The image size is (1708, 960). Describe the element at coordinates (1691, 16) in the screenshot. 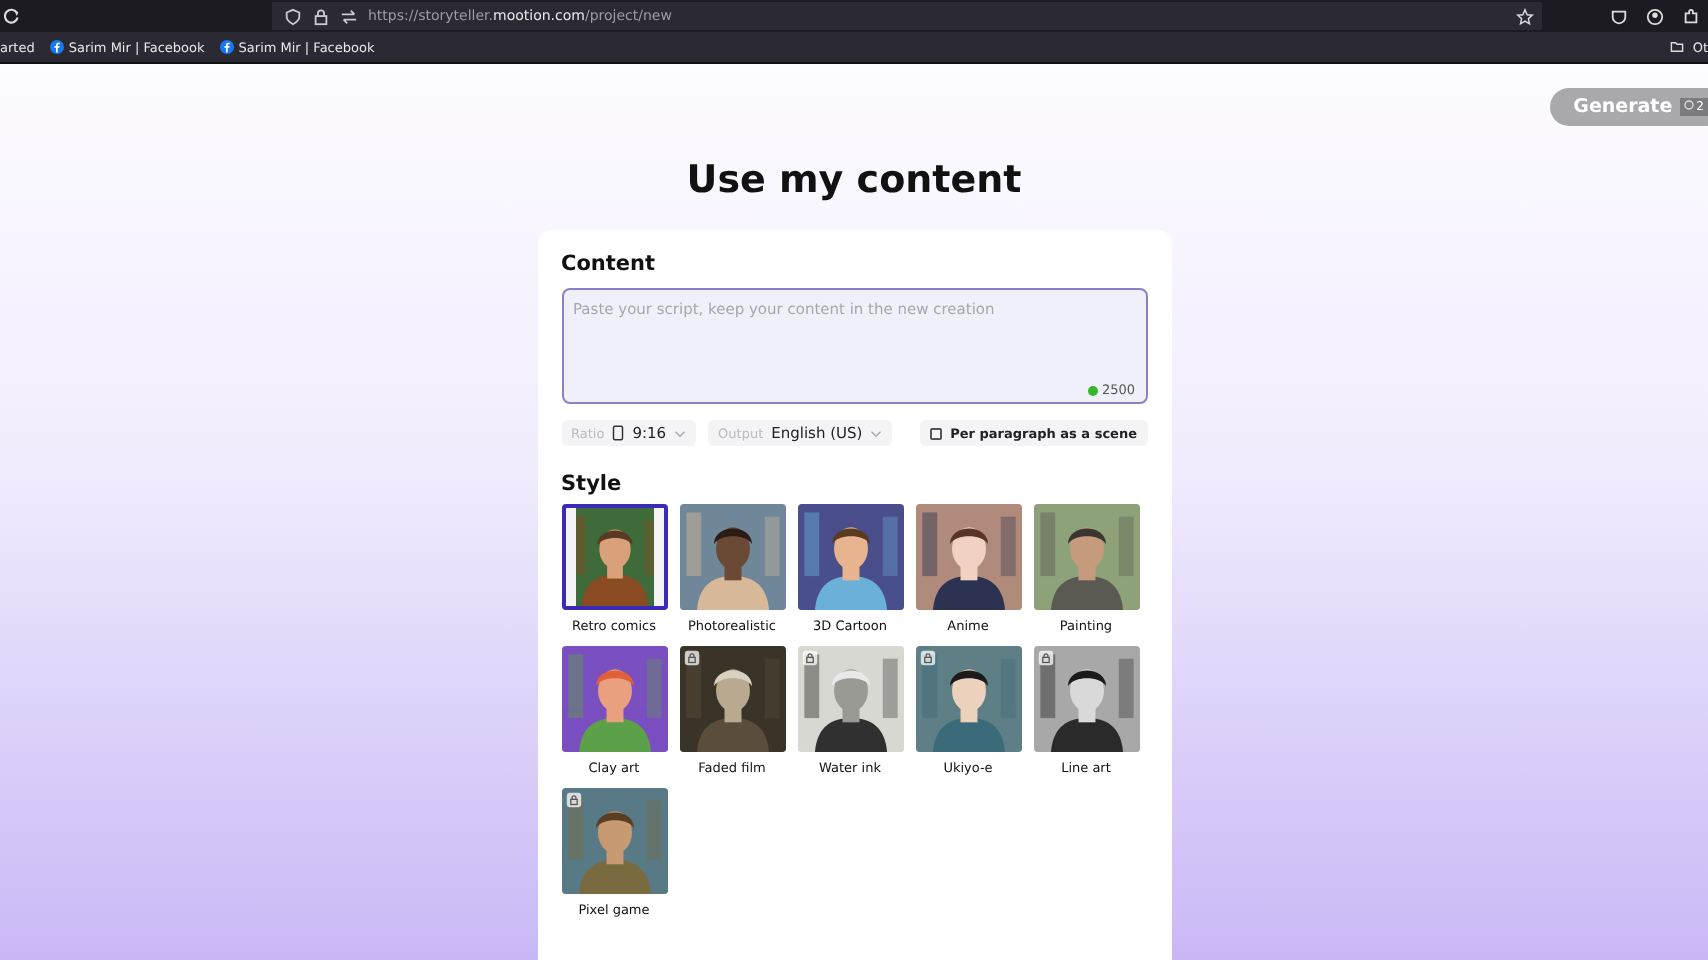

I see `extensions-icon` at that location.